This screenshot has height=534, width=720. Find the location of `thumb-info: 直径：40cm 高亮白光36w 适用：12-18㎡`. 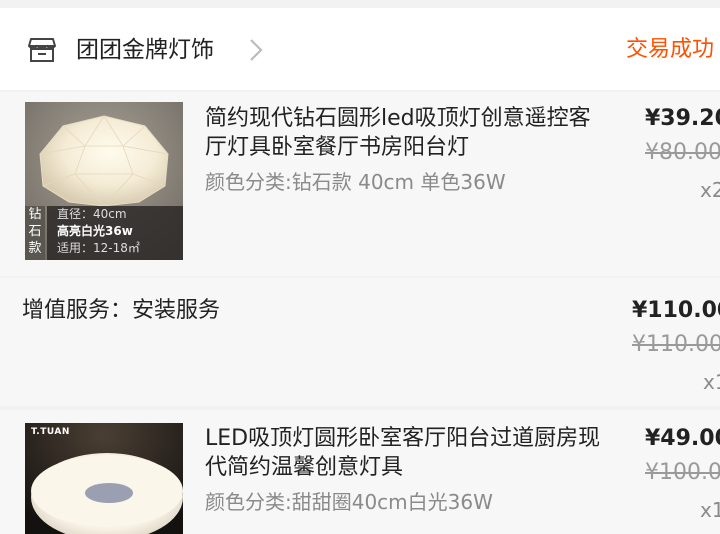

thumb-info: 直径：40cm 高亮白光36w 适用：12-18㎡ is located at coordinates (115, 233).